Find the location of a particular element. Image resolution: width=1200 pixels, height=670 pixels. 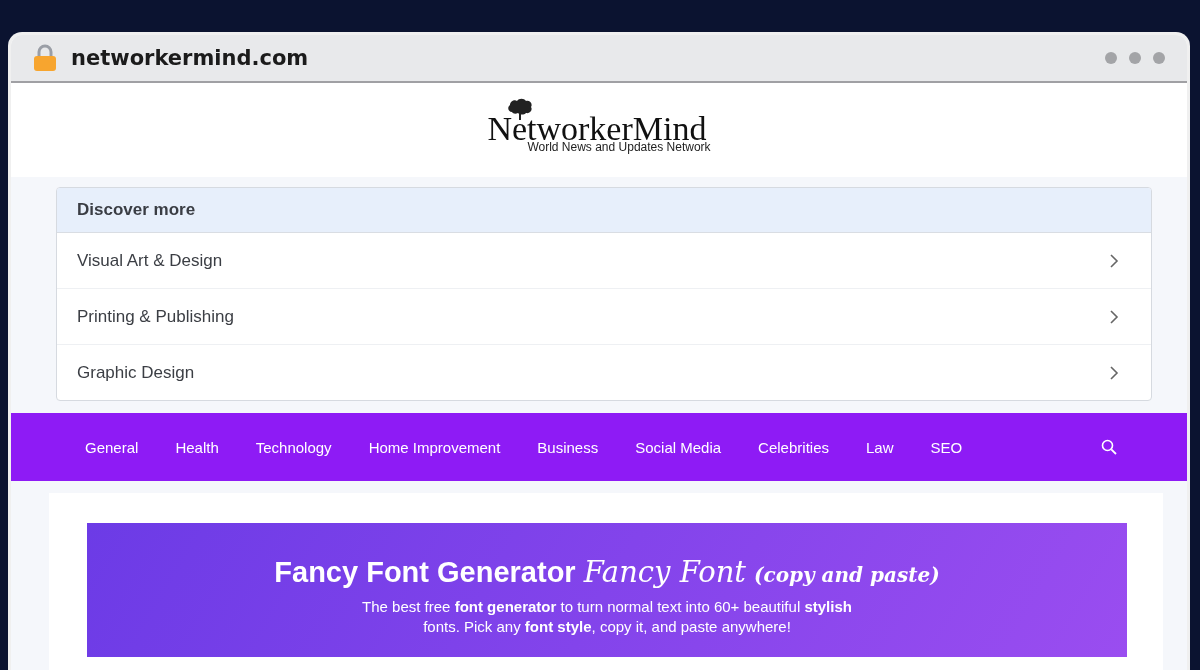

nav-link: Business is located at coordinates (568, 447).